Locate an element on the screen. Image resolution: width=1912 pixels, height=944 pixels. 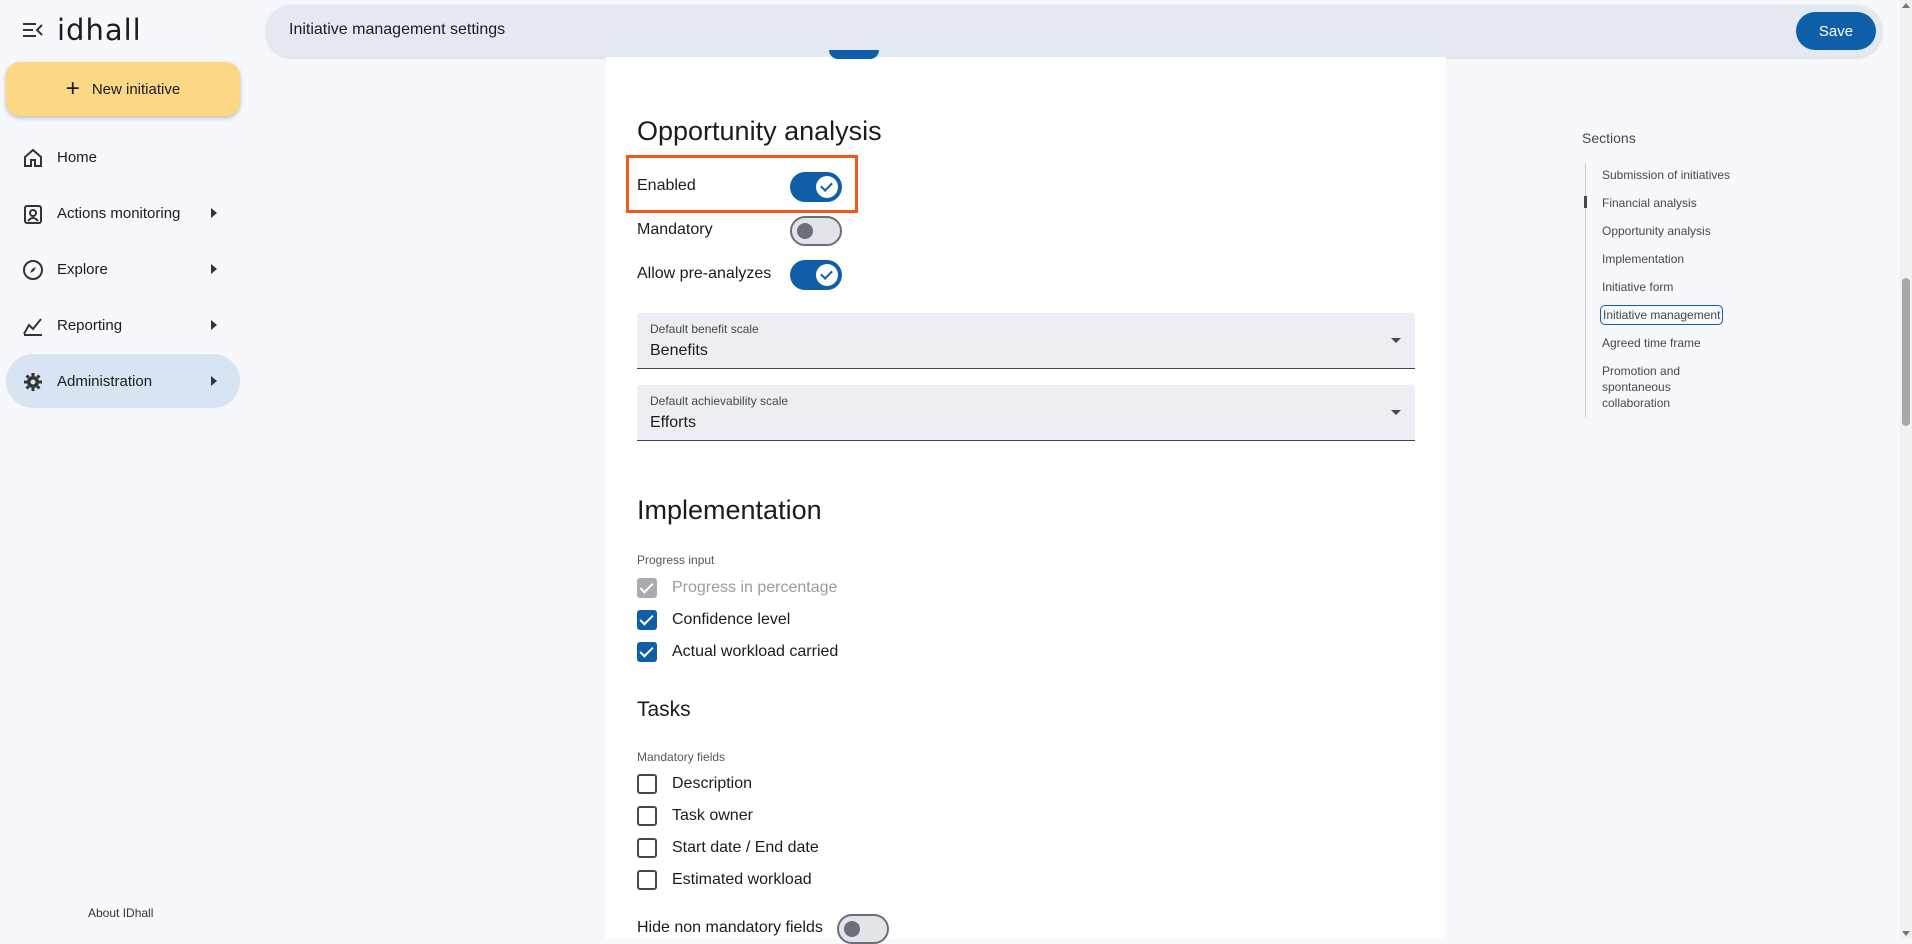
plus-icon: + is located at coordinates (72, 88).